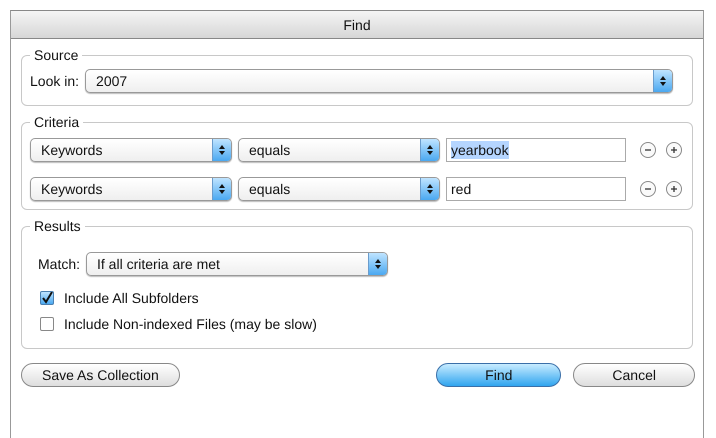 This screenshot has height=438, width=716. I want to click on match-dropdown: If all criteria are met, so click(237, 264).